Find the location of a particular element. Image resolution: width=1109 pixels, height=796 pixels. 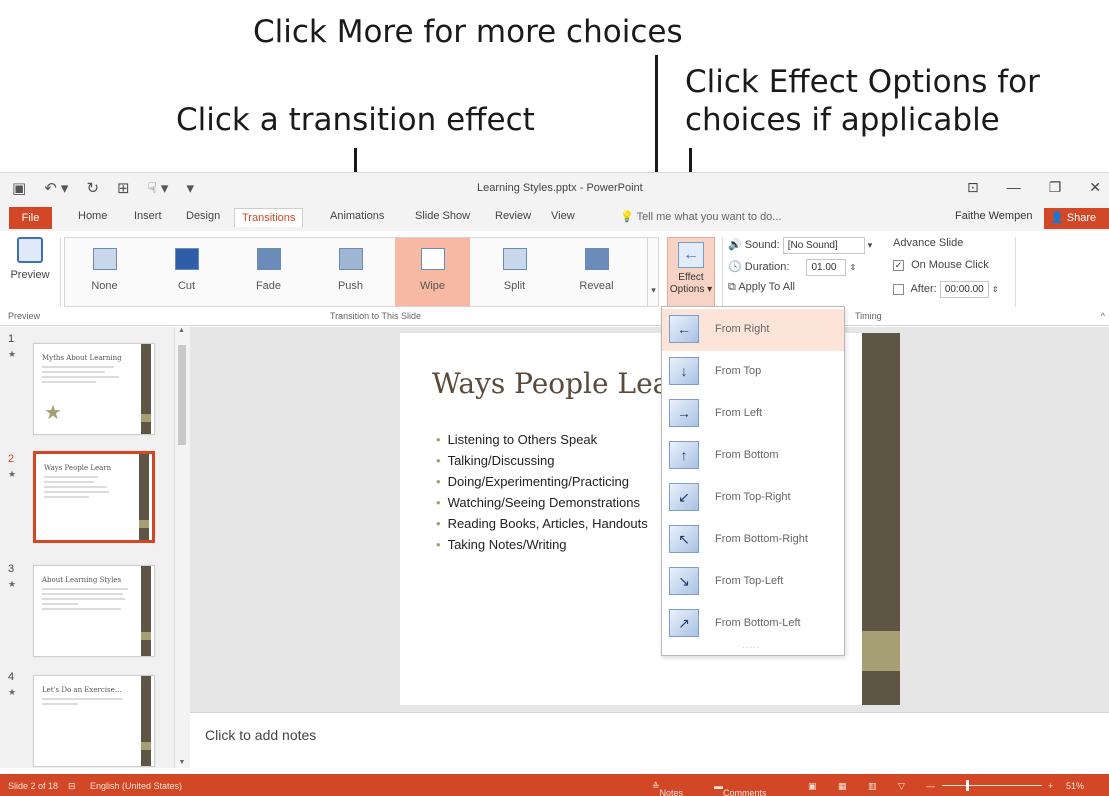

effect-from-top: ↓ From Top is located at coordinates (753, 372).